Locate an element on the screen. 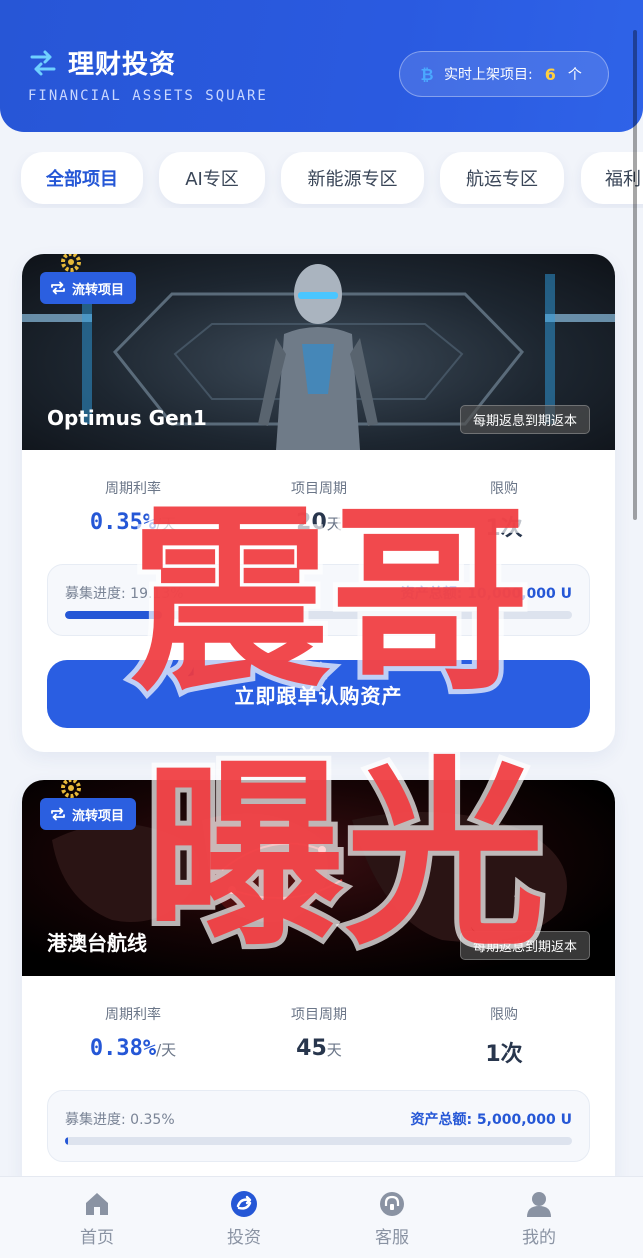 The height and width of the screenshot is (1258, 643). live-projects-pill: ₿ 实时上架项目: 6 个 is located at coordinates (504, 74).